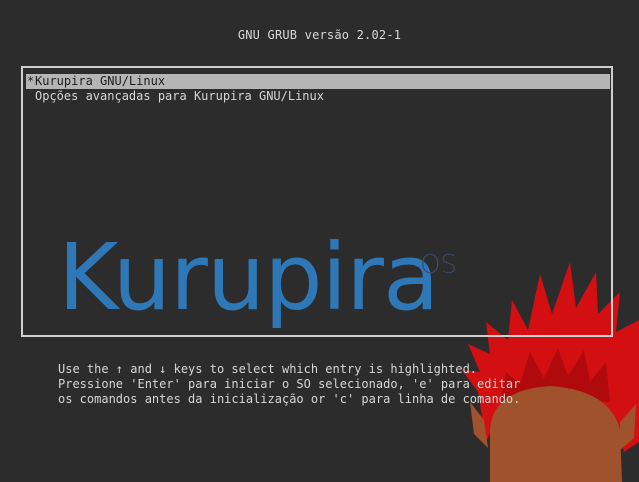  What do you see at coordinates (319, 35) in the screenshot?
I see `page-title: GNU GRUB versão 2.02-1` at bounding box center [319, 35].